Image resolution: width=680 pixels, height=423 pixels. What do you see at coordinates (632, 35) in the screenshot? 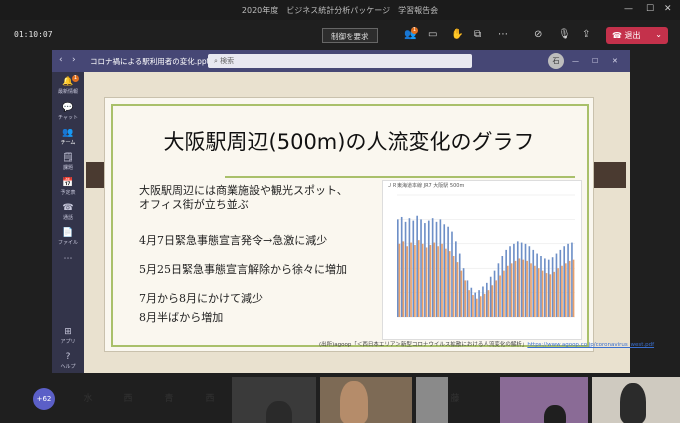
I see `leave-label: 退出` at bounding box center [632, 35].